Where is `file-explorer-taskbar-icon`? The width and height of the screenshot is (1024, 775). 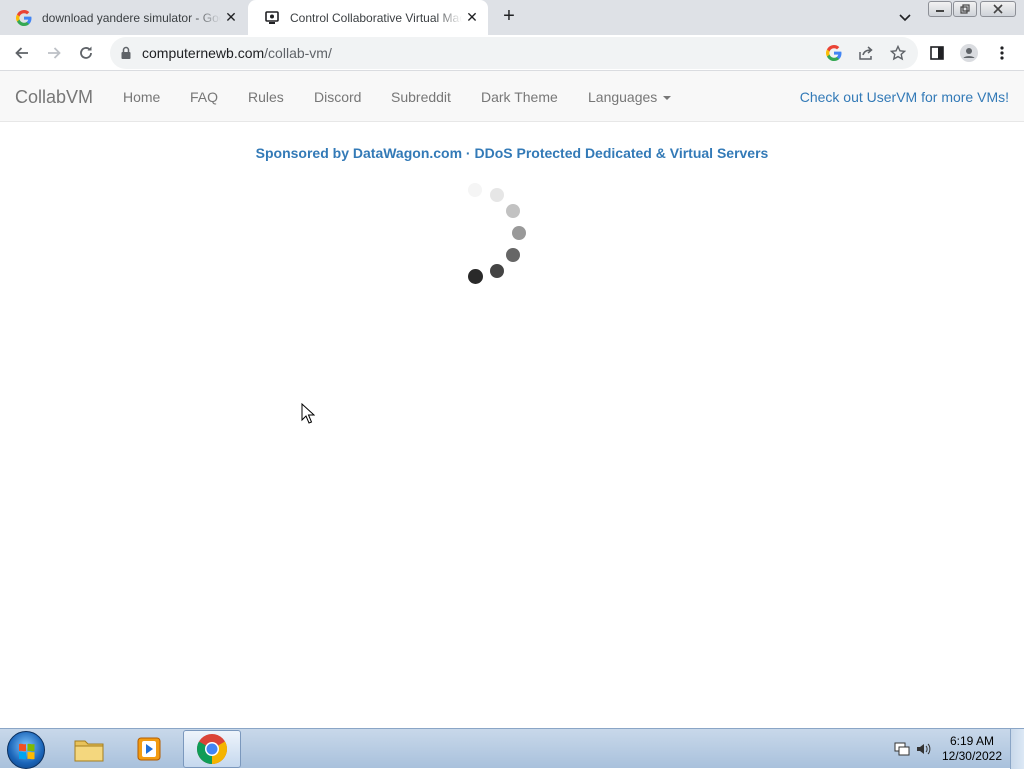
file-explorer-taskbar-icon is located at coordinates (89, 749).